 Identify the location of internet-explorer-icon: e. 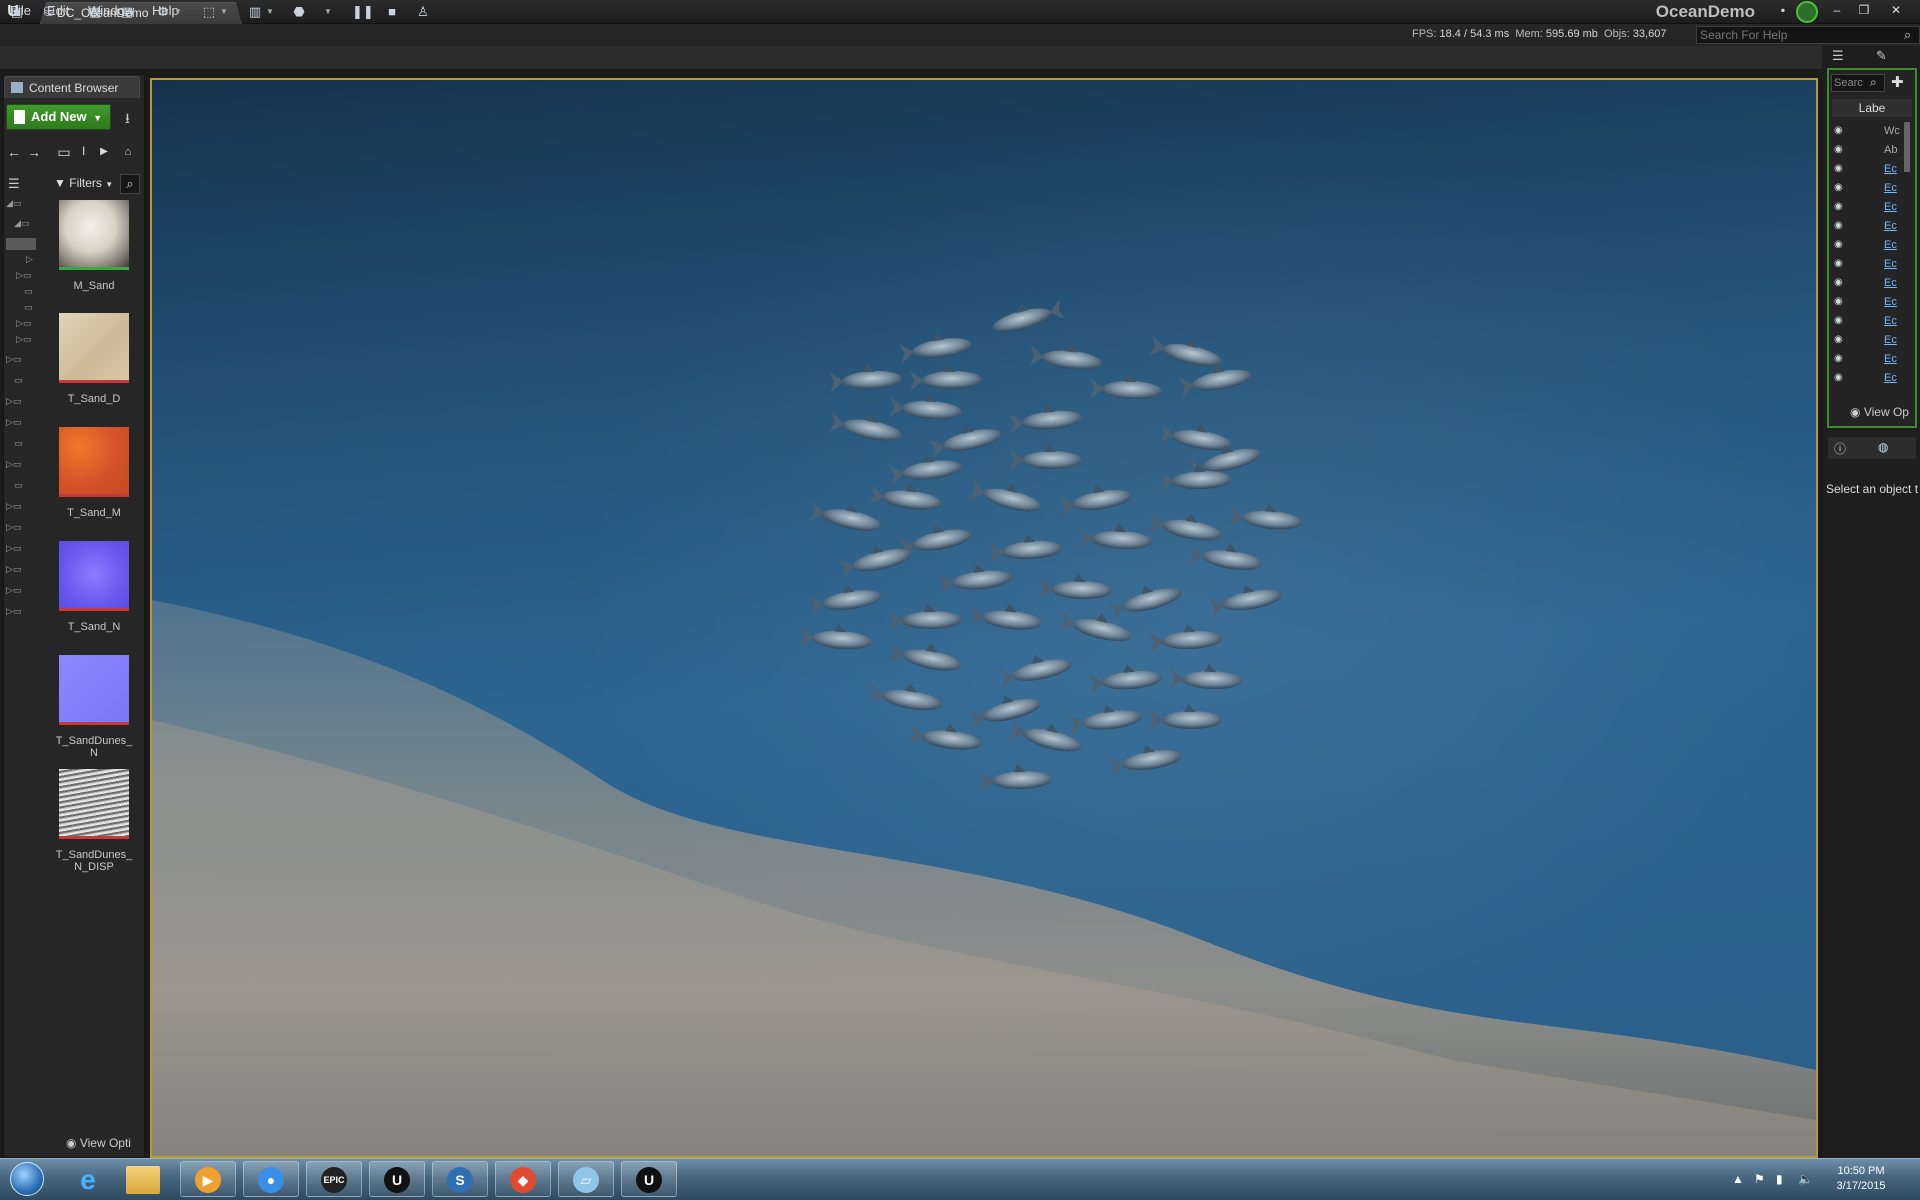
(88, 1180).